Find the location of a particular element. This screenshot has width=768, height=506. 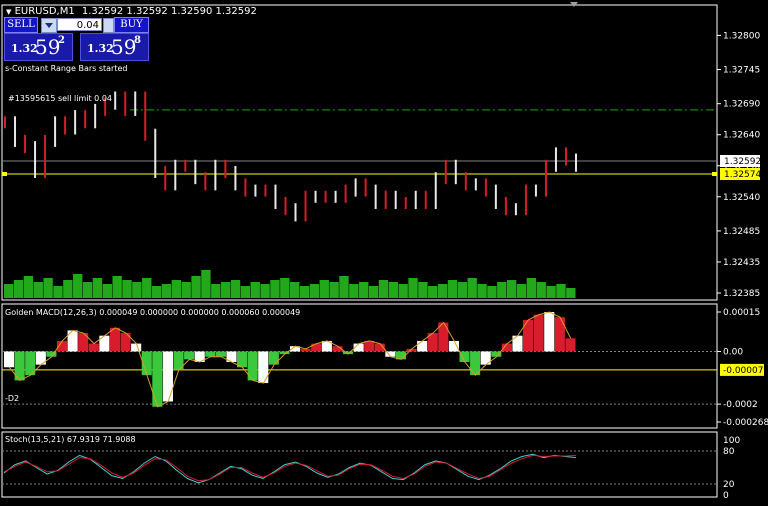

lot-size-input: 0.04 is located at coordinates (79, 24).